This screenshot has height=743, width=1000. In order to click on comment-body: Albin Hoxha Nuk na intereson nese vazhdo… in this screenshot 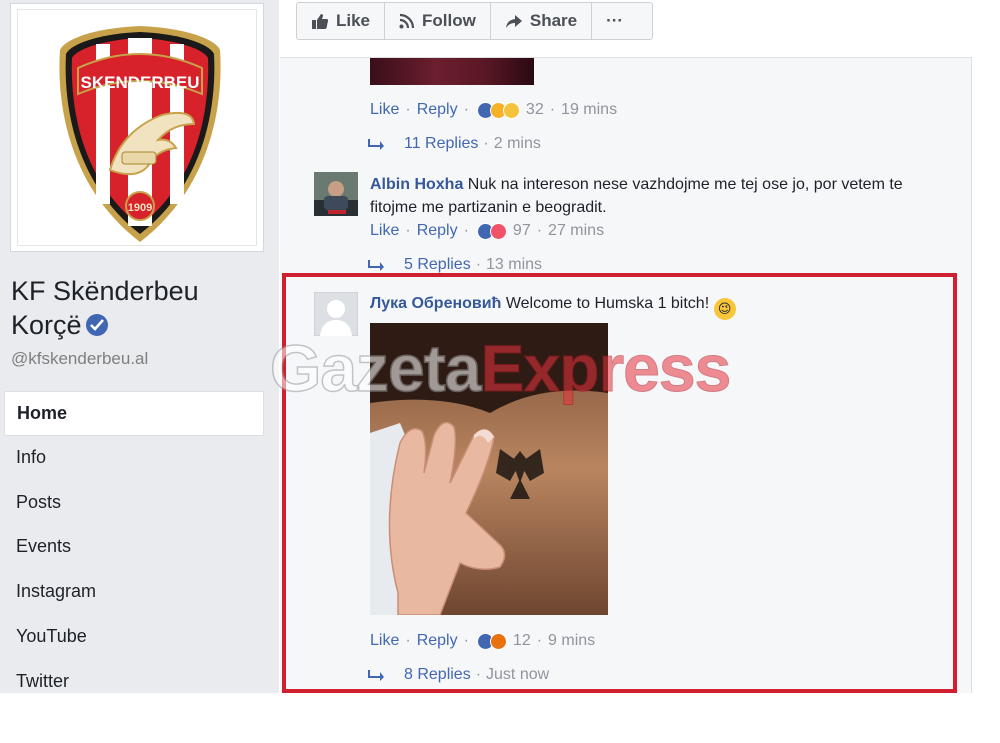, I will do `click(650, 196)`.